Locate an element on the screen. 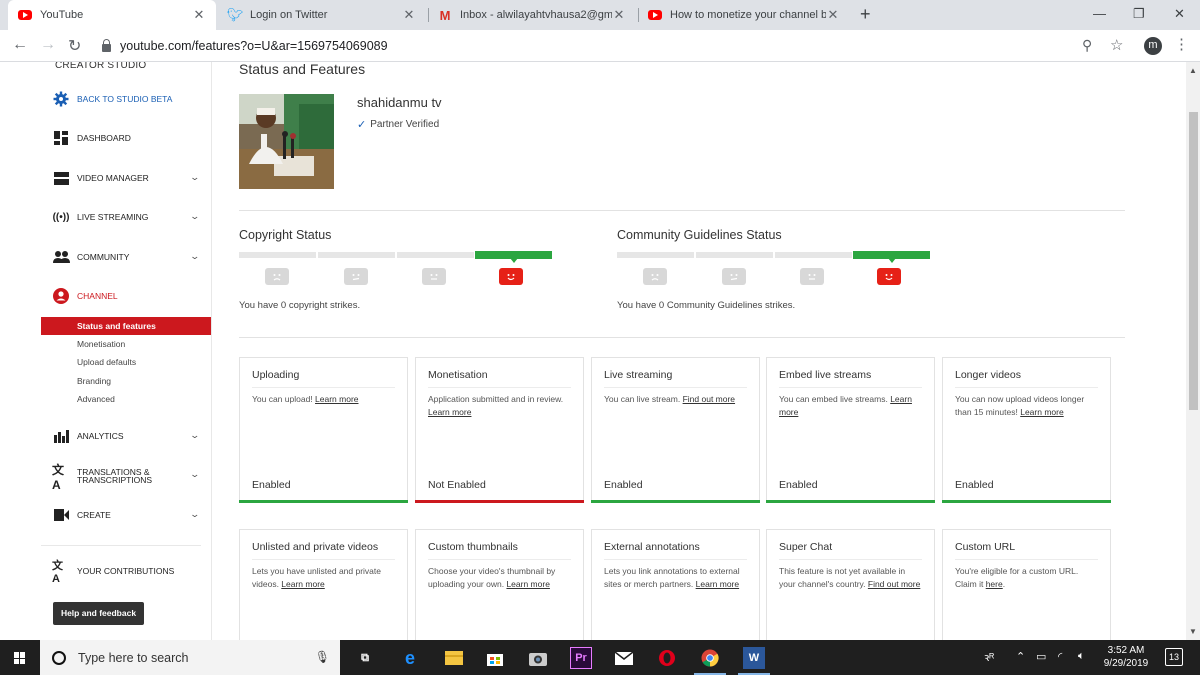  gmail-icon: M is located at coordinates (445, 15).